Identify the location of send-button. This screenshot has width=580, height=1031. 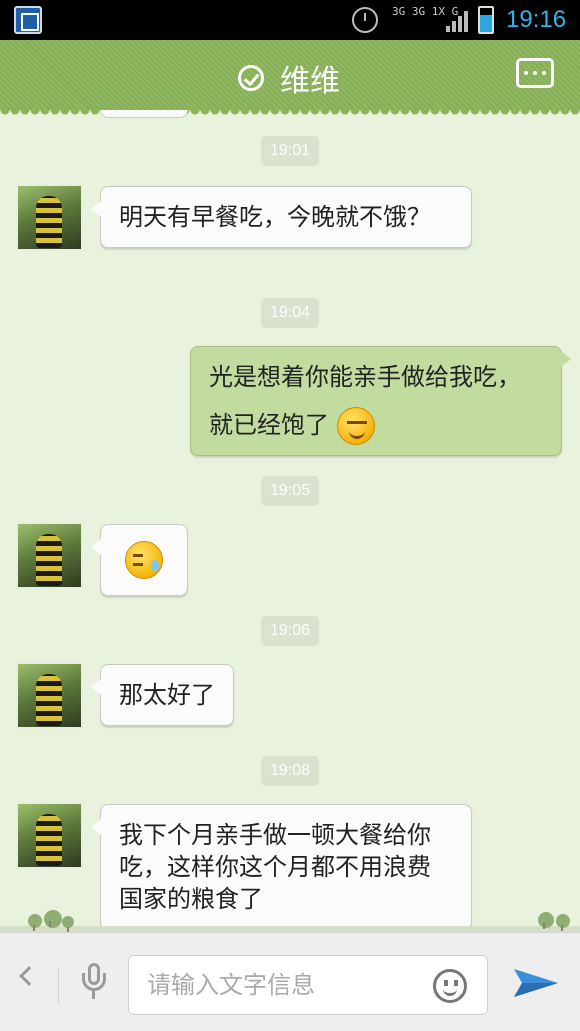
(536, 983).